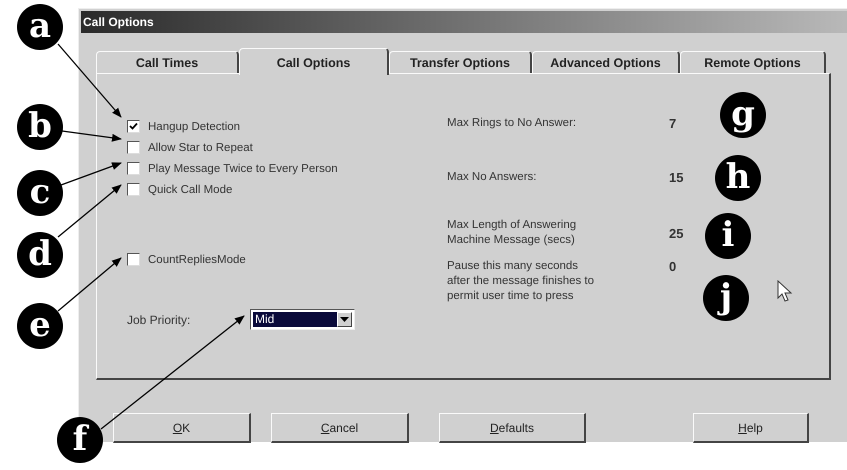 This screenshot has width=847, height=470. Describe the element at coordinates (606, 62) in the screenshot. I see `tab: Advanced Options` at that location.